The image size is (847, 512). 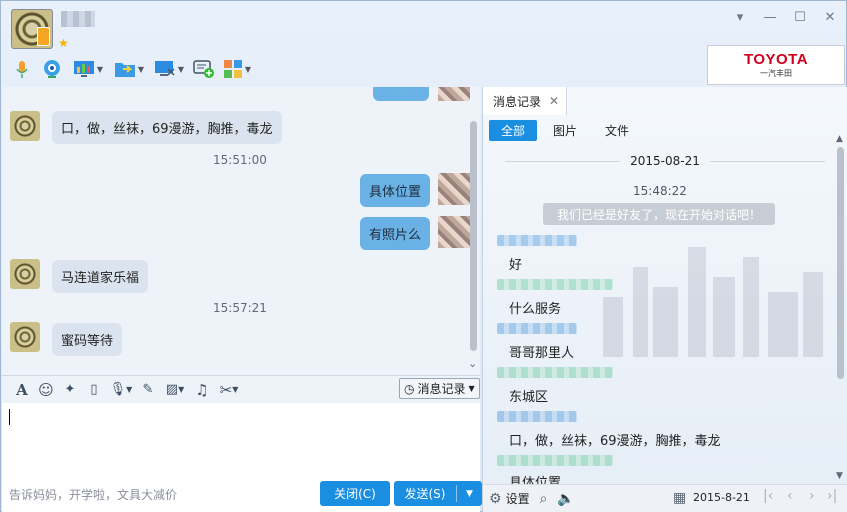 I want to click on history-date-divider: 2015-08-21, so click(x=665, y=161).